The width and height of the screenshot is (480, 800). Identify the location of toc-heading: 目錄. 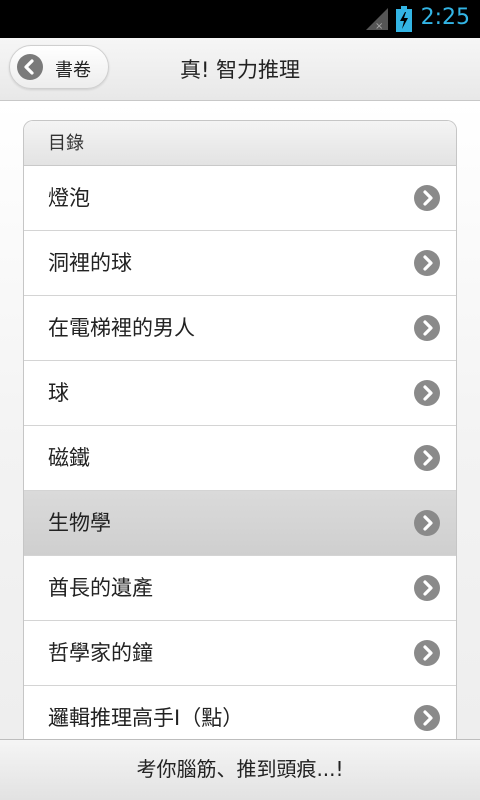
(240, 143).